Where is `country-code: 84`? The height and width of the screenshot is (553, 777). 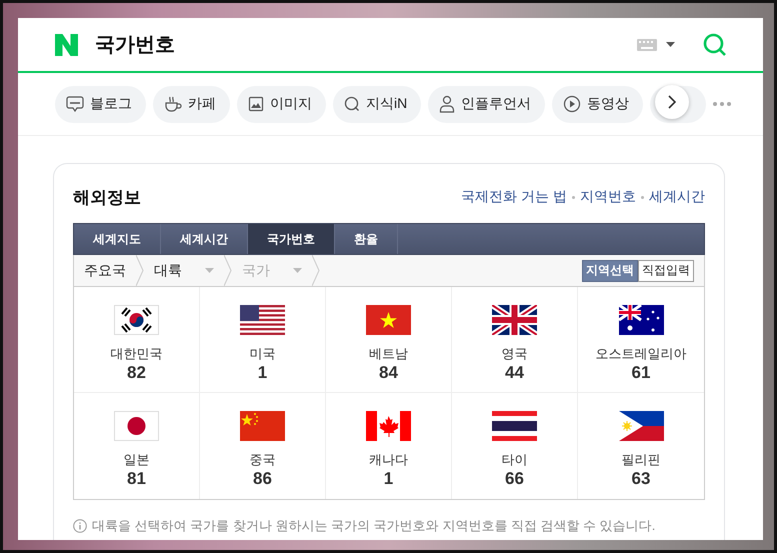
country-code: 84 is located at coordinates (388, 373).